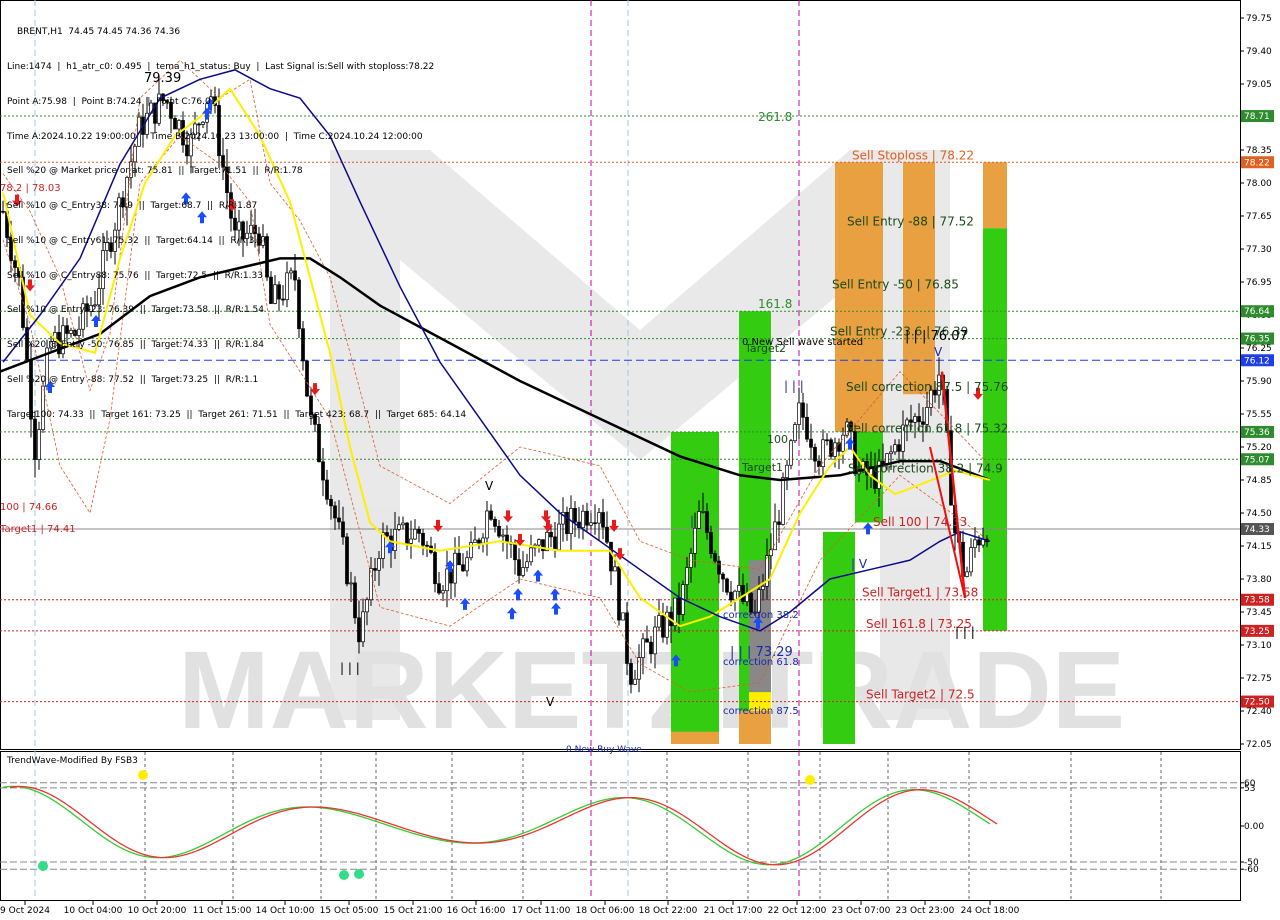 The width and height of the screenshot is (1280, 920). Describe the element at coordinates (1259, 283) in the screenshot. I see `price-tick-label: 76.95` at that location.